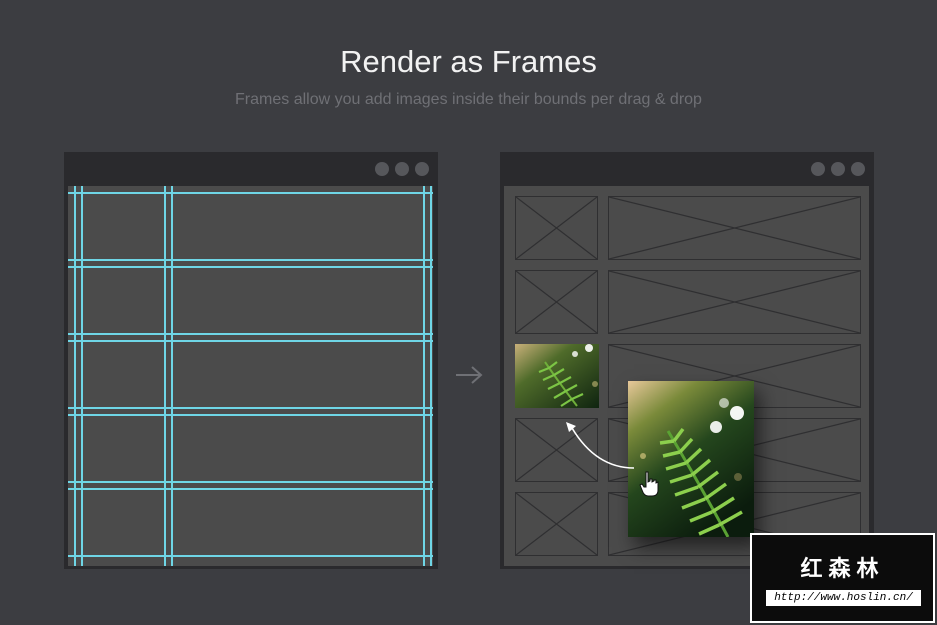  Describe the element at coordinates (600, 445) in the screenshot. I see `drag-path-arrow-icon` at that location.